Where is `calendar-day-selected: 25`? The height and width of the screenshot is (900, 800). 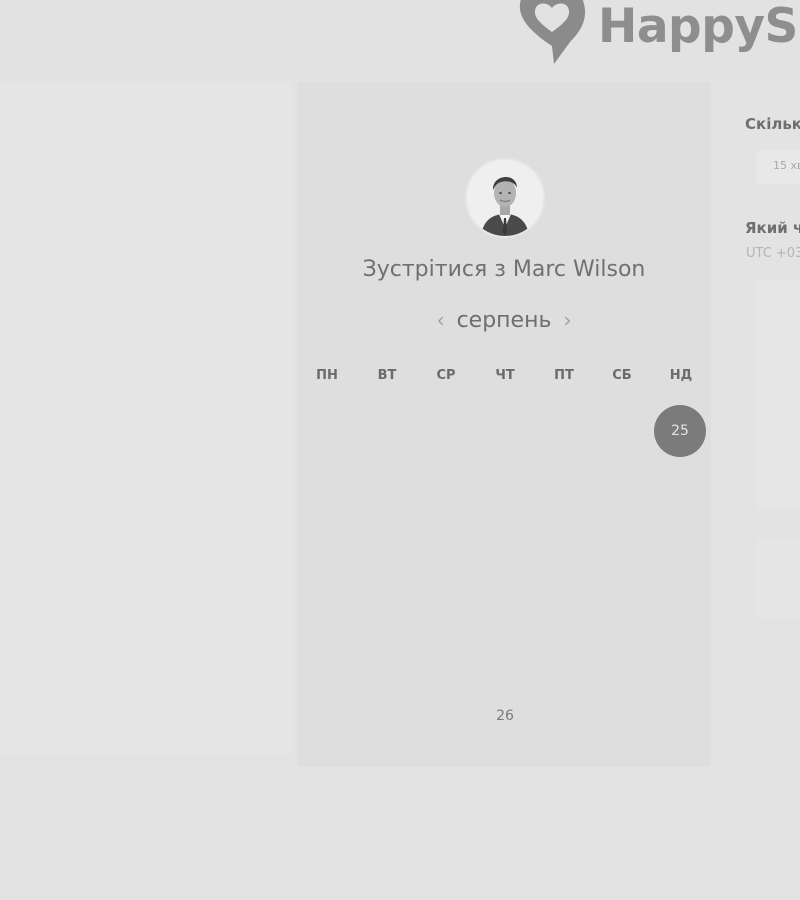
calendar-day-selected: 25 is located at coordinates (680, 431).